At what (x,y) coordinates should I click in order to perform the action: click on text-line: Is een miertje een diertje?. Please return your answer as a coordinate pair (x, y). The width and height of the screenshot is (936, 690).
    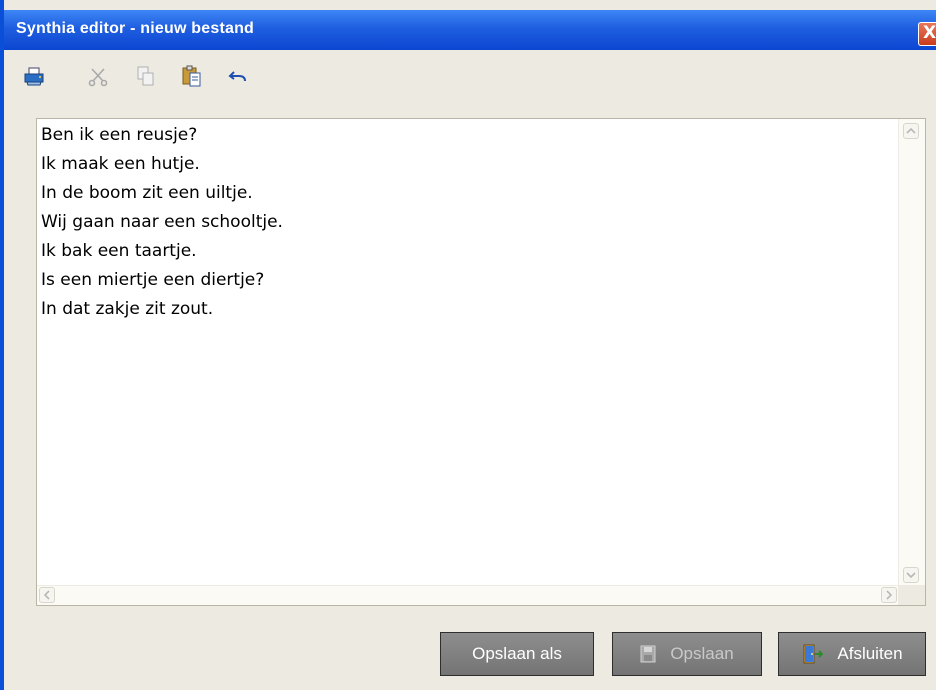
    Looking at the image, I should click on (153, 280).